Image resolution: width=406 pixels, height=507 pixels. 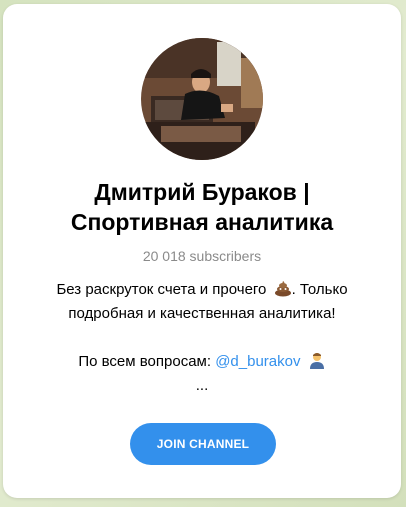 What do you see at coordinates (317, 364) in the screenshot?
I see `person-emoji-icon` at bounding box center [317, 364].